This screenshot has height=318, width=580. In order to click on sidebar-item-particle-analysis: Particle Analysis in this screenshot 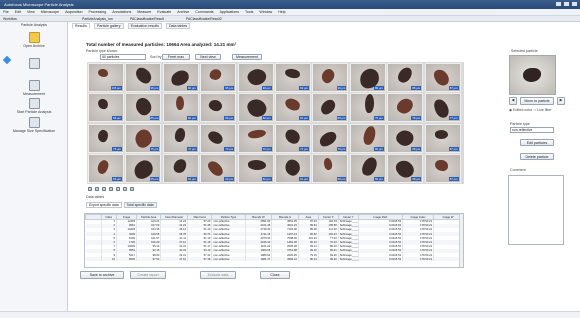, I will do `click(34, 25)`.